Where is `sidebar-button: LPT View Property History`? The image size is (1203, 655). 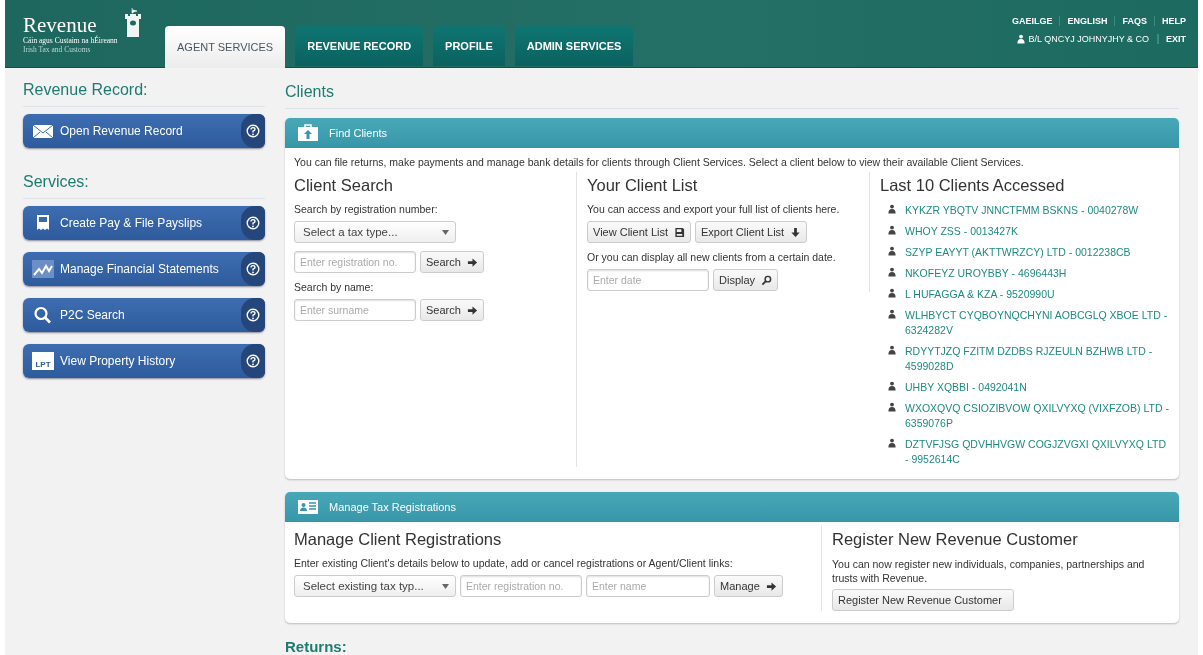
sidebar-button: LPT View Property History is located at coordinates (144, 361).